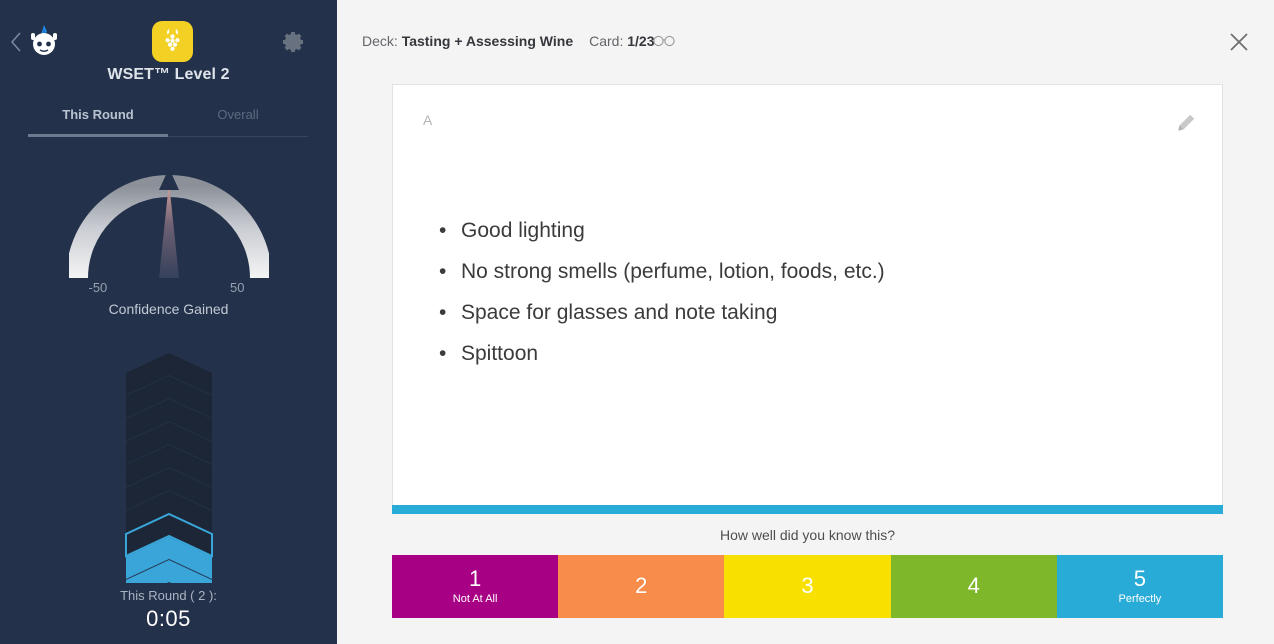  Describe the element at coordinates (292, 42) in the screenshot. I see `gear-icon` at that location.